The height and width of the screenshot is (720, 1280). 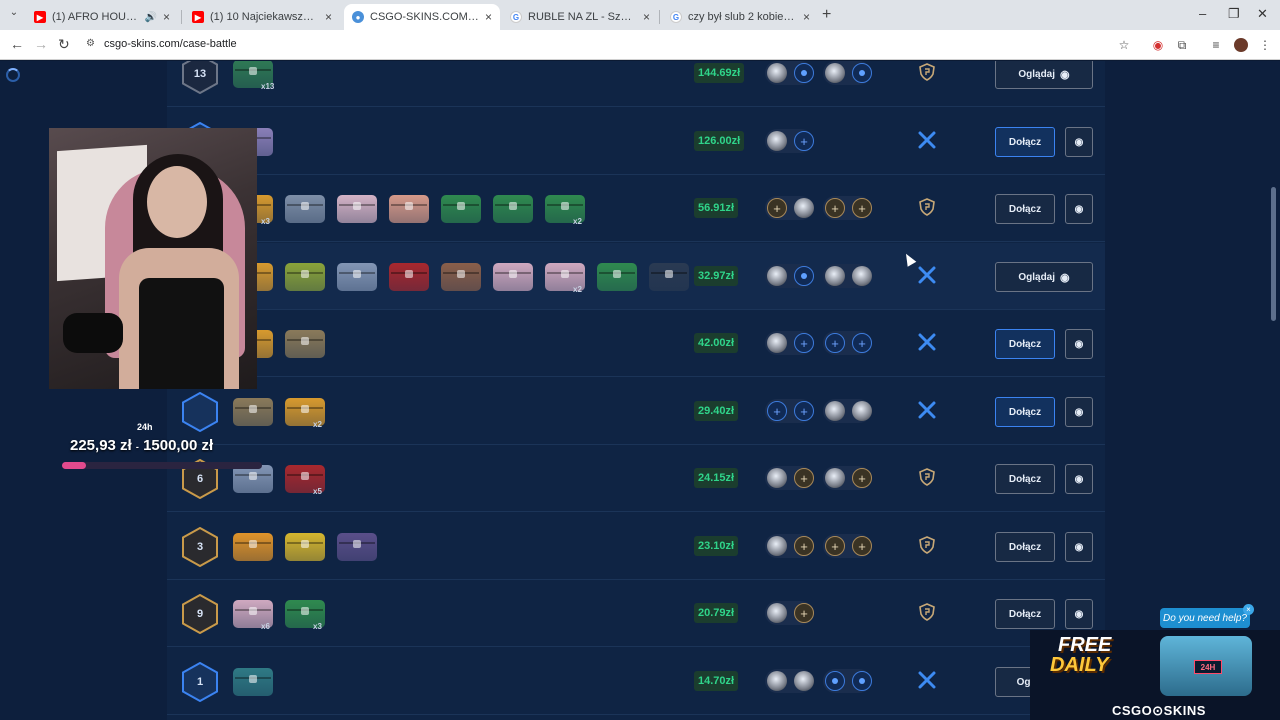 What do you see at coordinates (1216, 45) in the screenshot?
I see `reading-list-icon: ≡` at bounding box center [1216, 45].